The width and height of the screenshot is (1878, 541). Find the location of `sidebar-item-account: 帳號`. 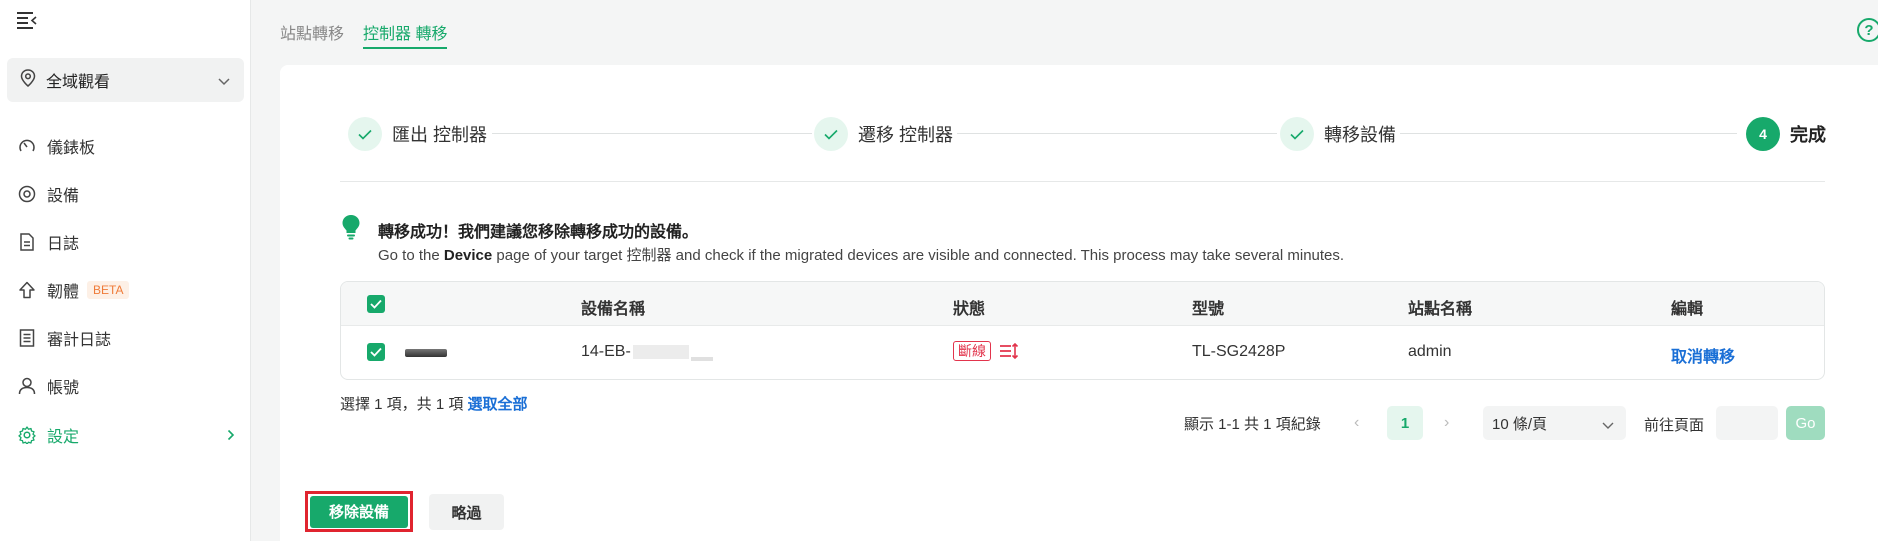

sidebar-item-account: 帳號 is located at coordinates (125, 386).